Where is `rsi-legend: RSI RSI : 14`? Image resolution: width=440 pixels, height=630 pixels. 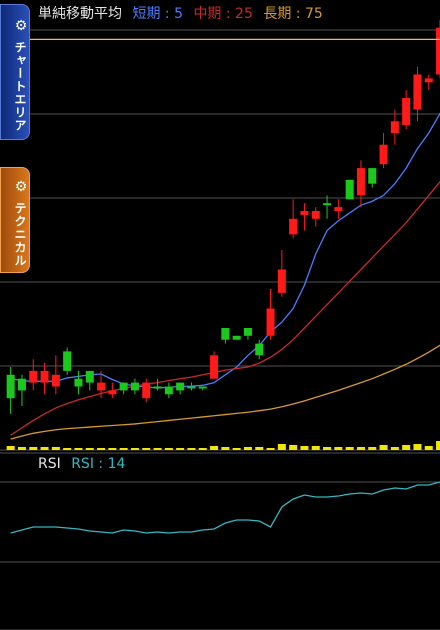 rsi-legend: RSI RSI : 14 is located at coordinates (84, 464).